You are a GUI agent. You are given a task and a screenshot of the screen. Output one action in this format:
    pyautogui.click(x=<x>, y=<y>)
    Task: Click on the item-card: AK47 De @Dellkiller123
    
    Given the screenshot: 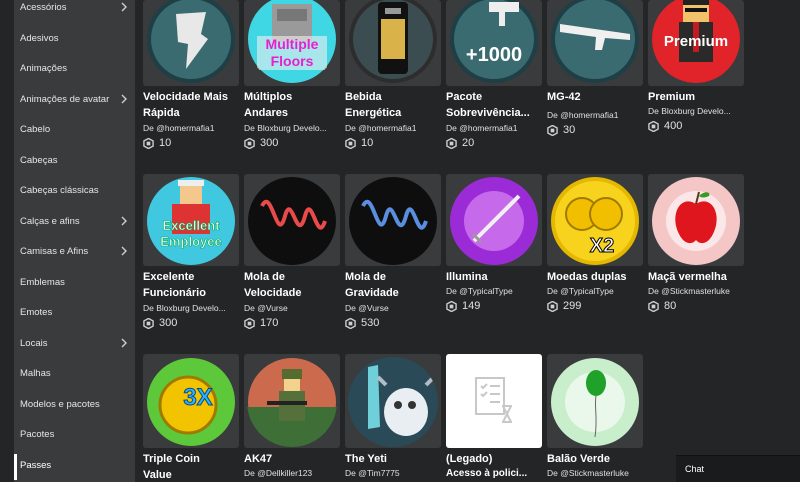 What is the action you would take?
    pyautogui.click(x=292, y=416)
    